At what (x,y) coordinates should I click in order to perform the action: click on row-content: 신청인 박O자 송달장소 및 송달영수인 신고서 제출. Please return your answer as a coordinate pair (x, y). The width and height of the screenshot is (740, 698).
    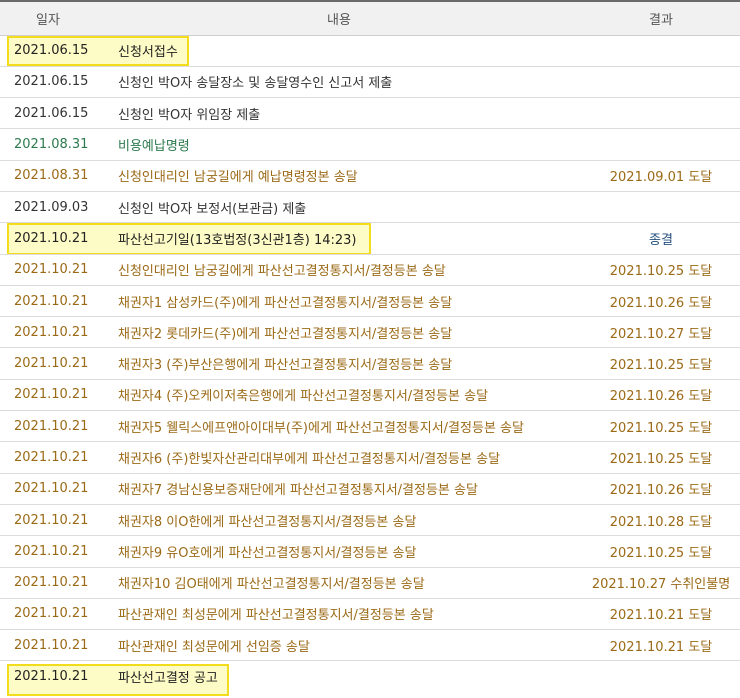
    Looking at the image, I should click on (255, 84).